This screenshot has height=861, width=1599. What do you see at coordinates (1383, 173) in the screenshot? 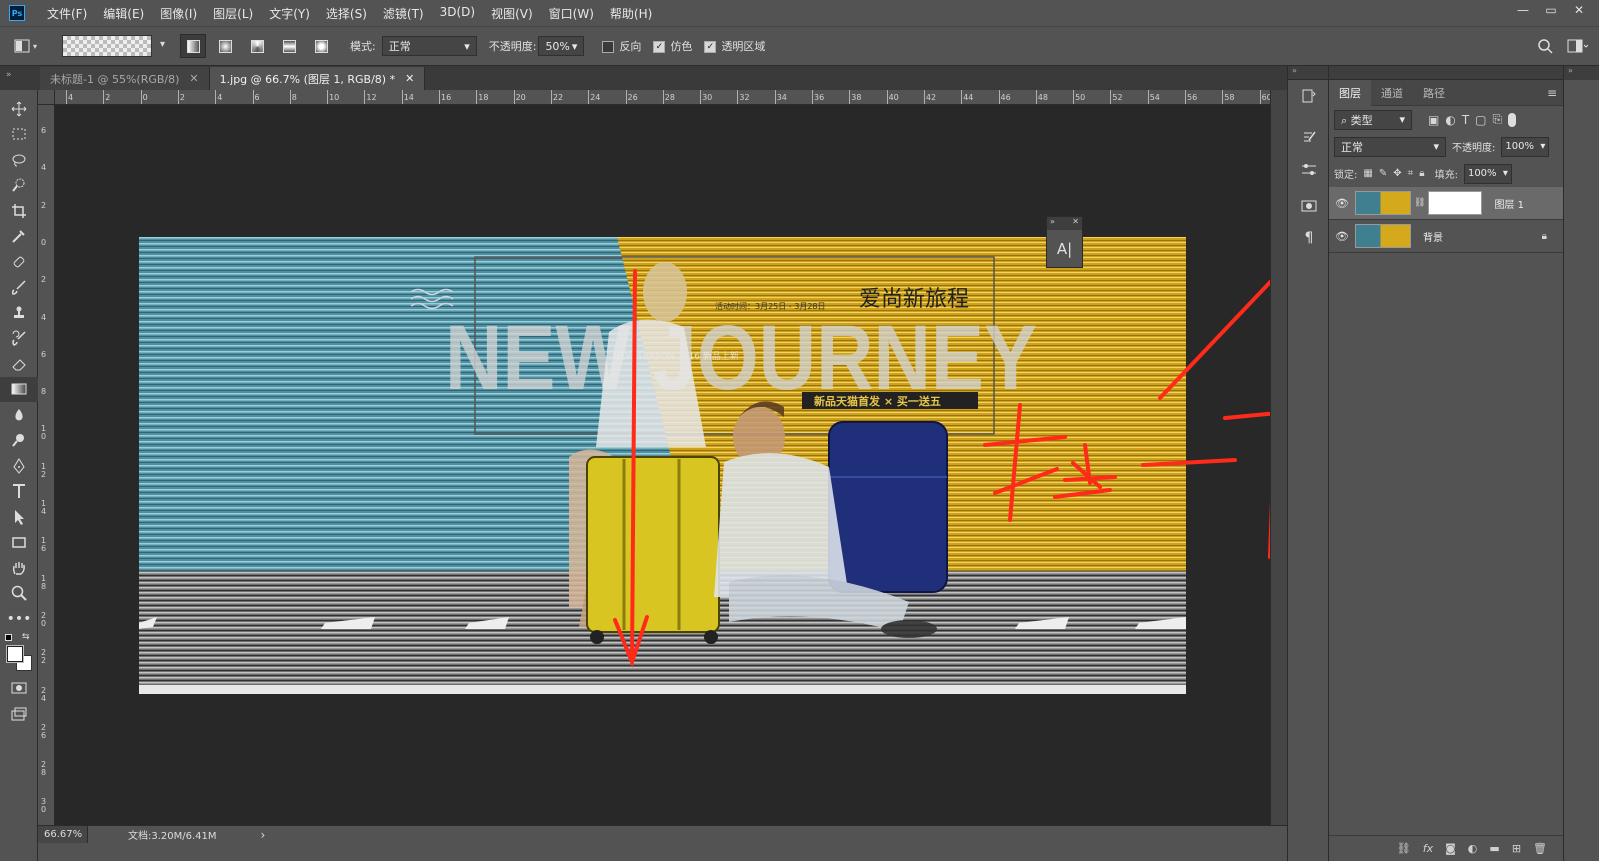
I see `lock-paint-icon: ✎` at bounding box center [1383, 173].